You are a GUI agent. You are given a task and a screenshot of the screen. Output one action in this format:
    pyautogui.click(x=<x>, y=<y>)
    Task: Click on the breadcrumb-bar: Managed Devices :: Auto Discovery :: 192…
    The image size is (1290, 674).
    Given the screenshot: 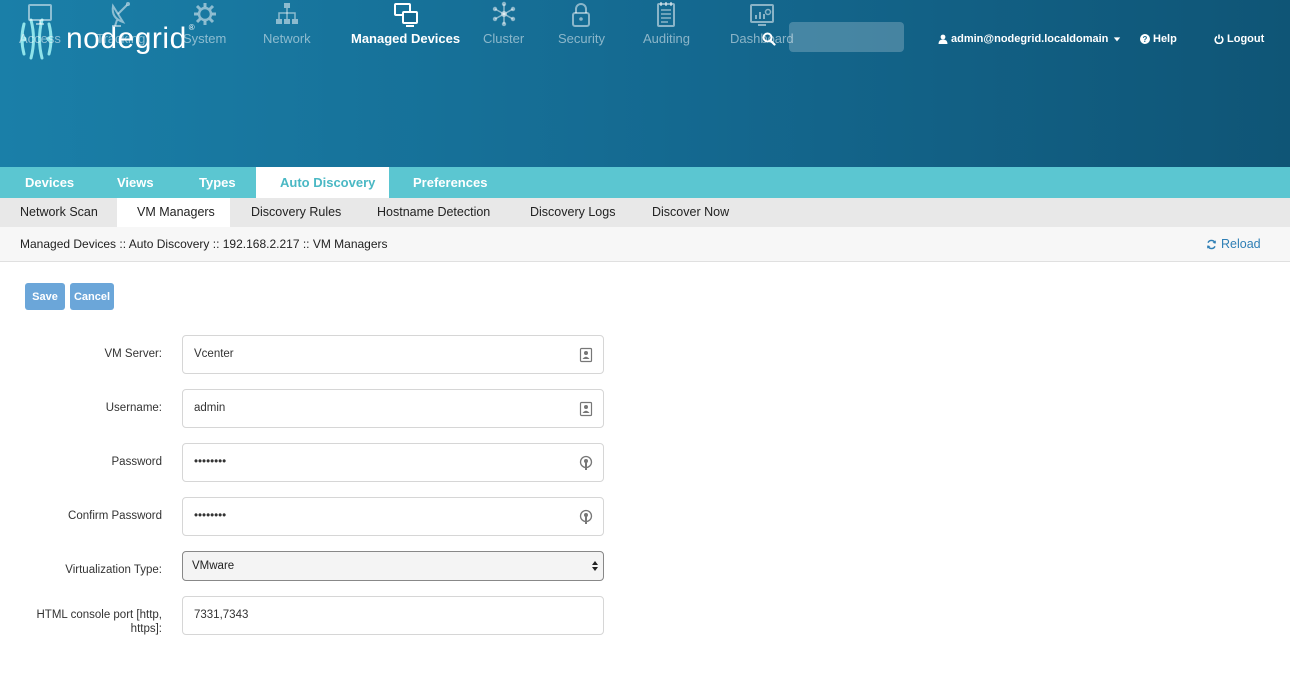 What is the action you would take?
    pyautogui.click(x=645, y=244)
    